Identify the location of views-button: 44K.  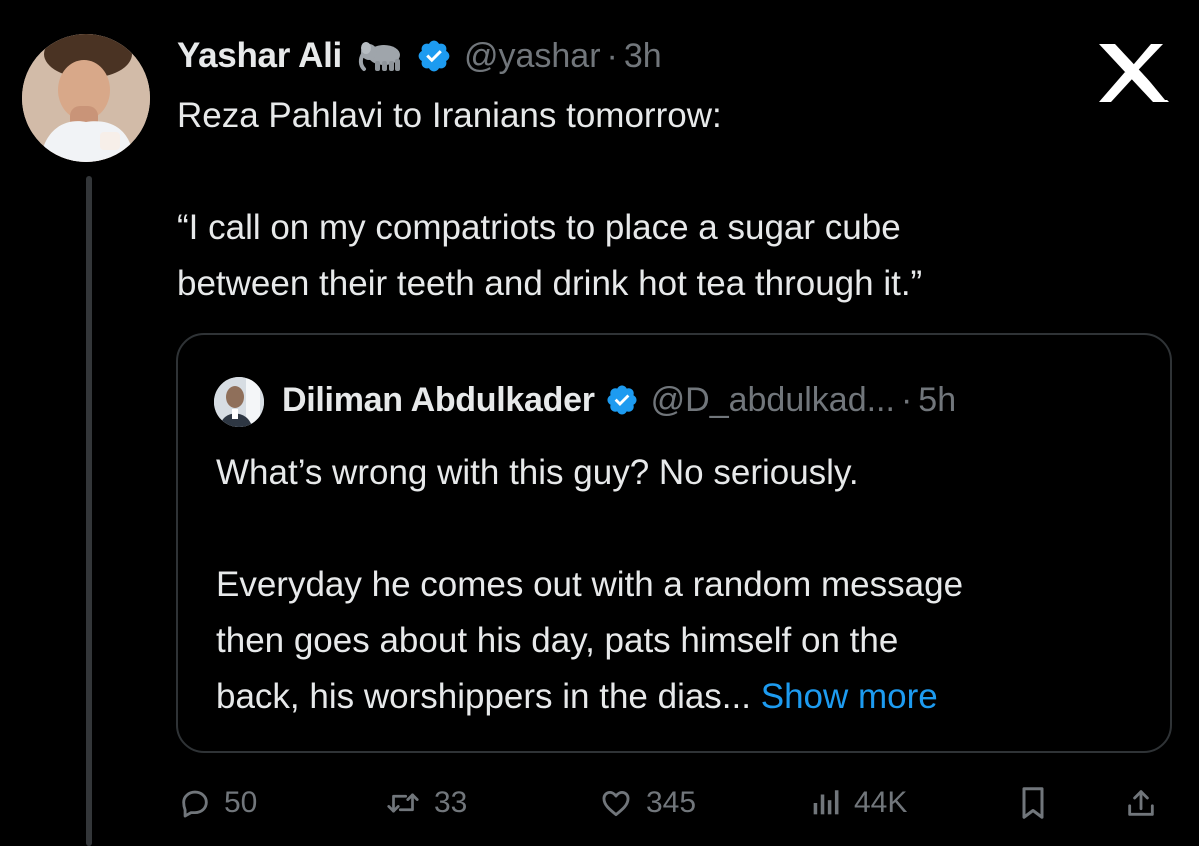
(857, 803).